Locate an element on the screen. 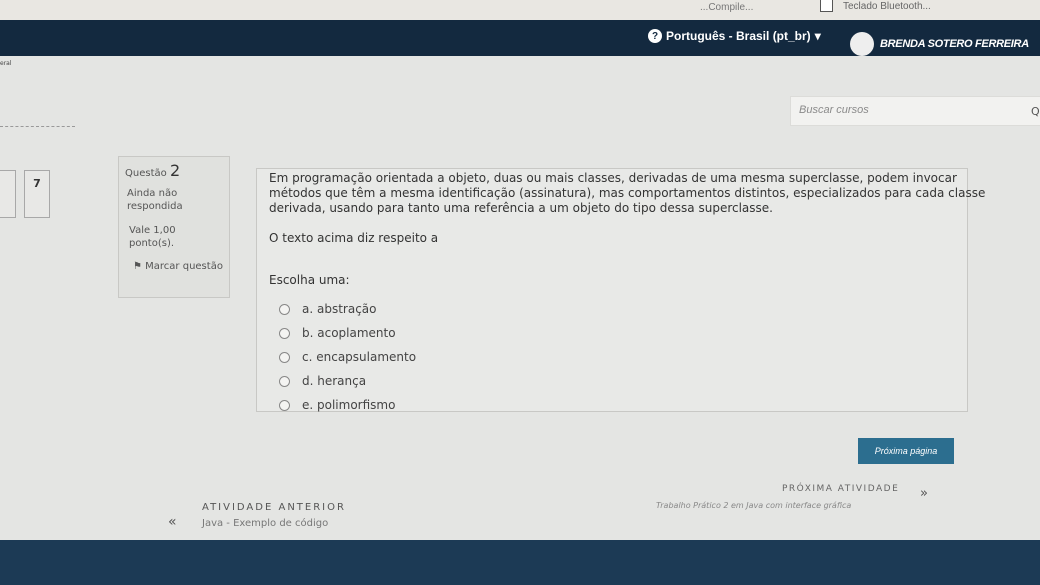 The image size is (1040, 585). answer-option: d. herança is located at coordinates (347, 381).